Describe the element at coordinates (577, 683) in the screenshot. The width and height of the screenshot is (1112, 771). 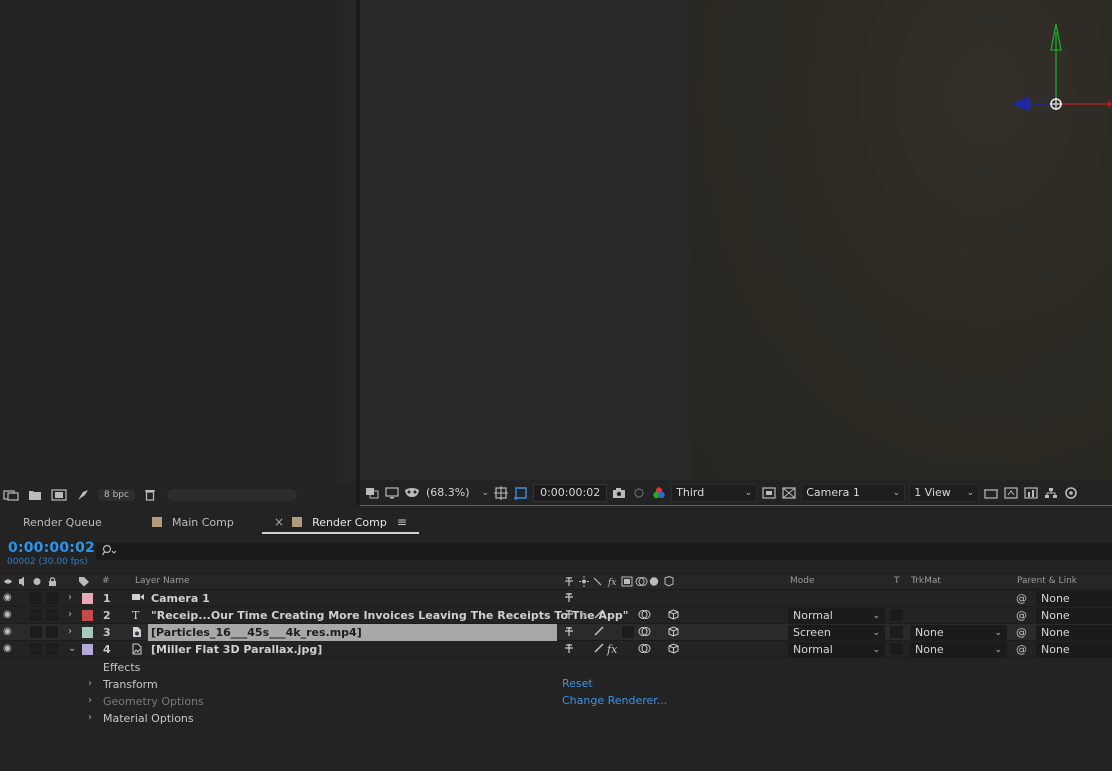
I see `reset-link: Reset` at that location.